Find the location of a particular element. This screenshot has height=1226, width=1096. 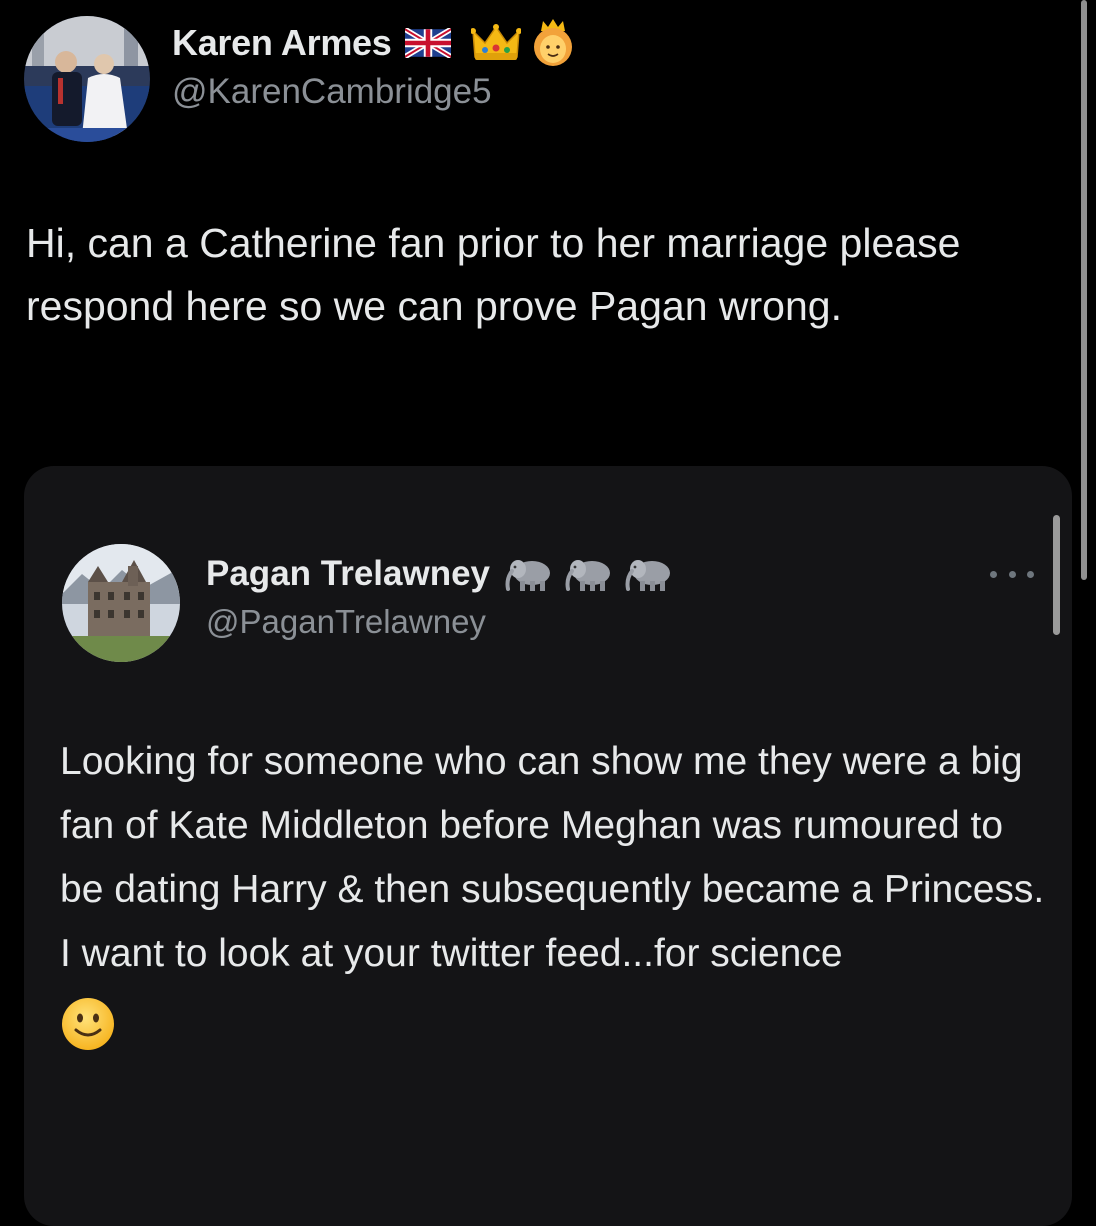

author-handle: @KarenCambridge5 is located at coordinates (373, 92).